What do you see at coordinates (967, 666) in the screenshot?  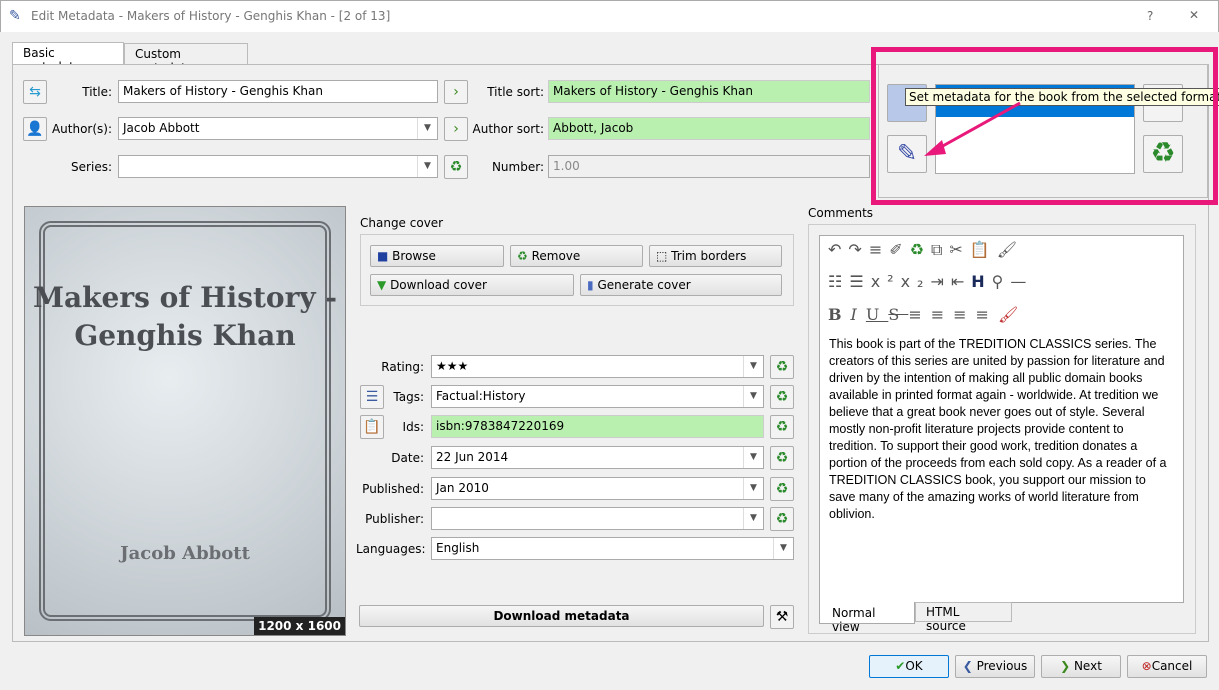 I see `chevron-left-icon: ❮` at bounding box center [967, 666].